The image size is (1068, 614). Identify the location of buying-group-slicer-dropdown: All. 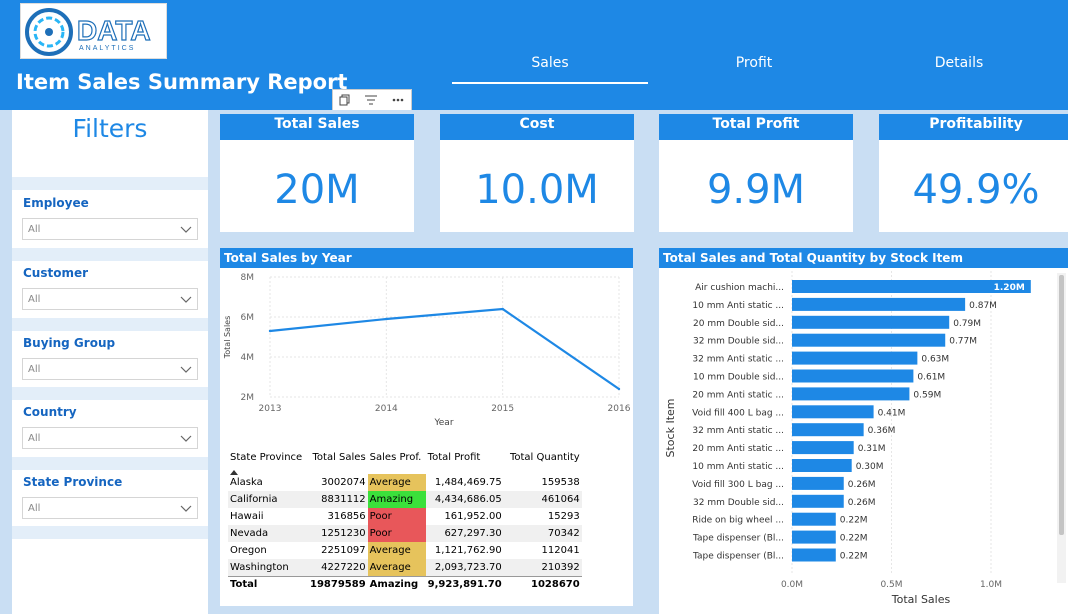
(110, 369).